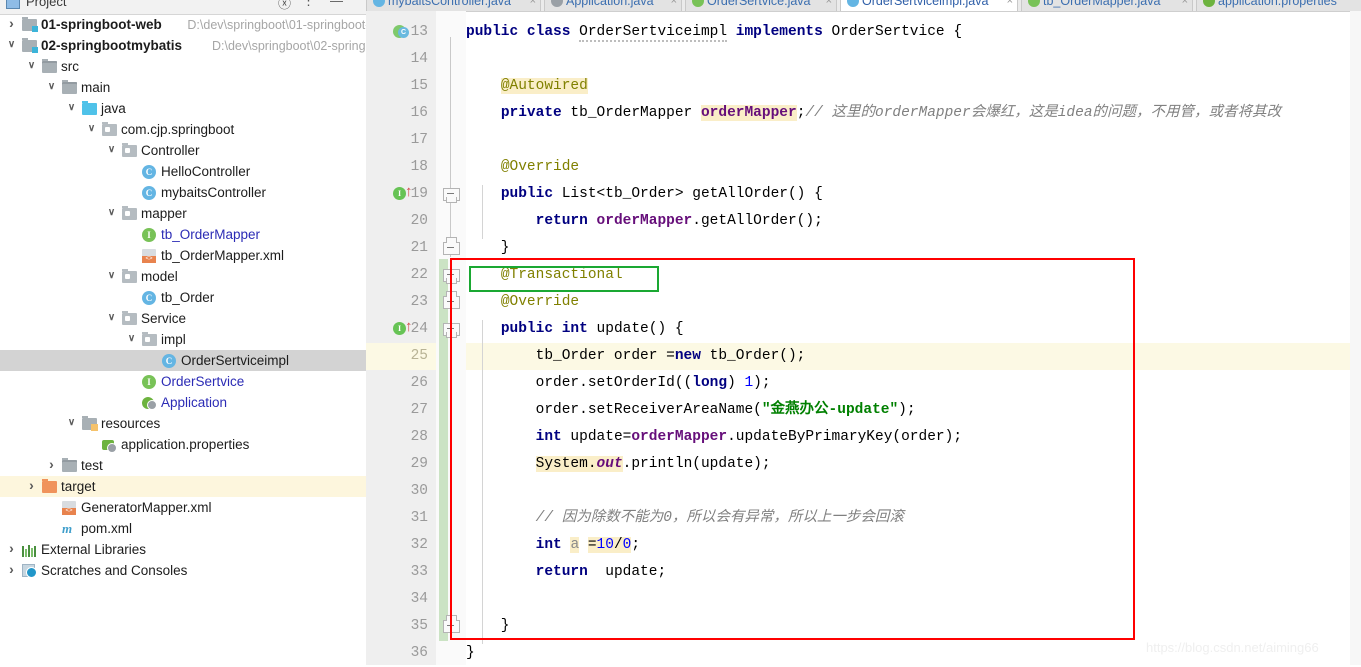 The height and width of the screenshot is (667, 1361). What do you see at coordinates (183, 444) in the screenshot?
I see `tree-item-application-properties: application.properties` at bounding box center [183, 444].